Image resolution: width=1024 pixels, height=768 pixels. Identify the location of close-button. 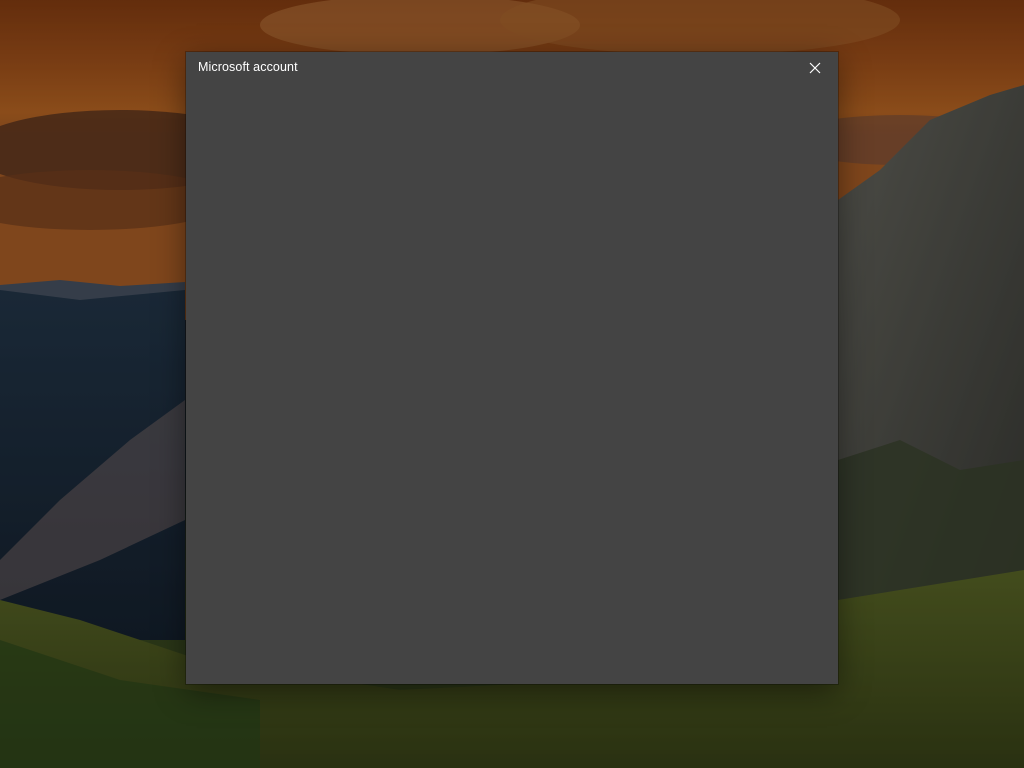
(815, 68).